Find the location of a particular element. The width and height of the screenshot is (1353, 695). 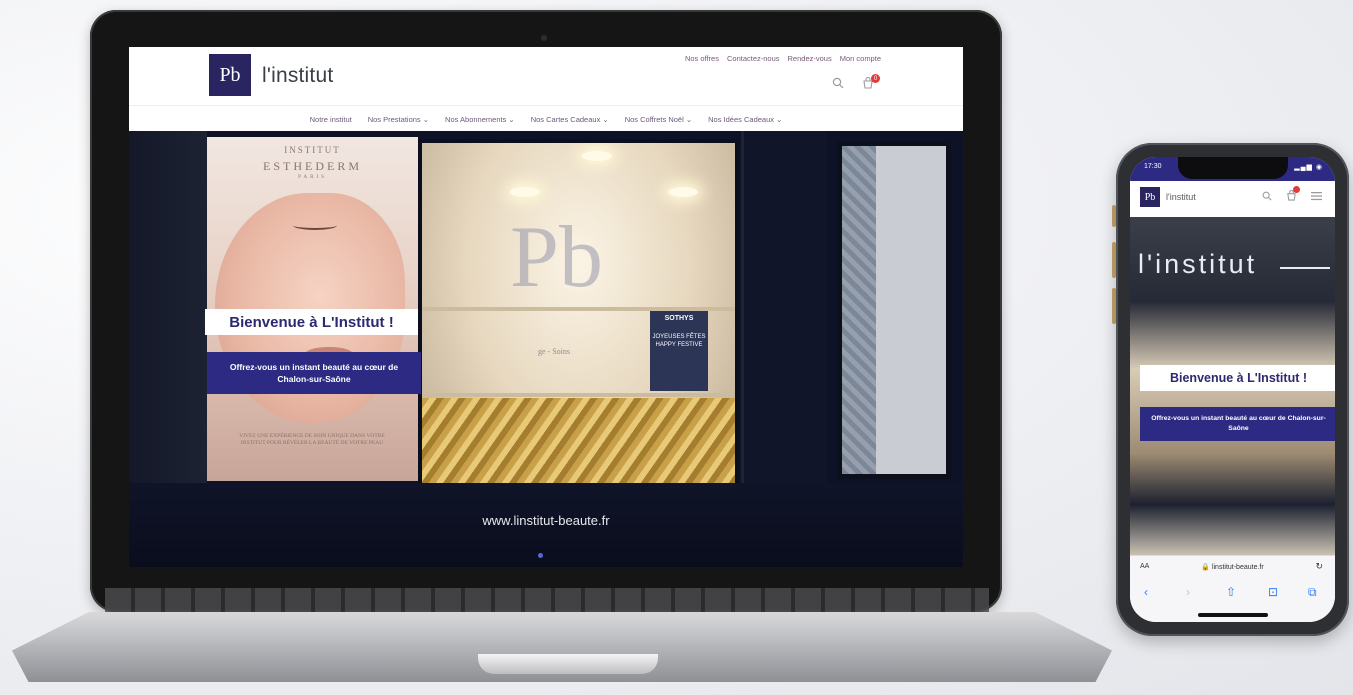

cart-badge is located at coordinates (1296, 189).